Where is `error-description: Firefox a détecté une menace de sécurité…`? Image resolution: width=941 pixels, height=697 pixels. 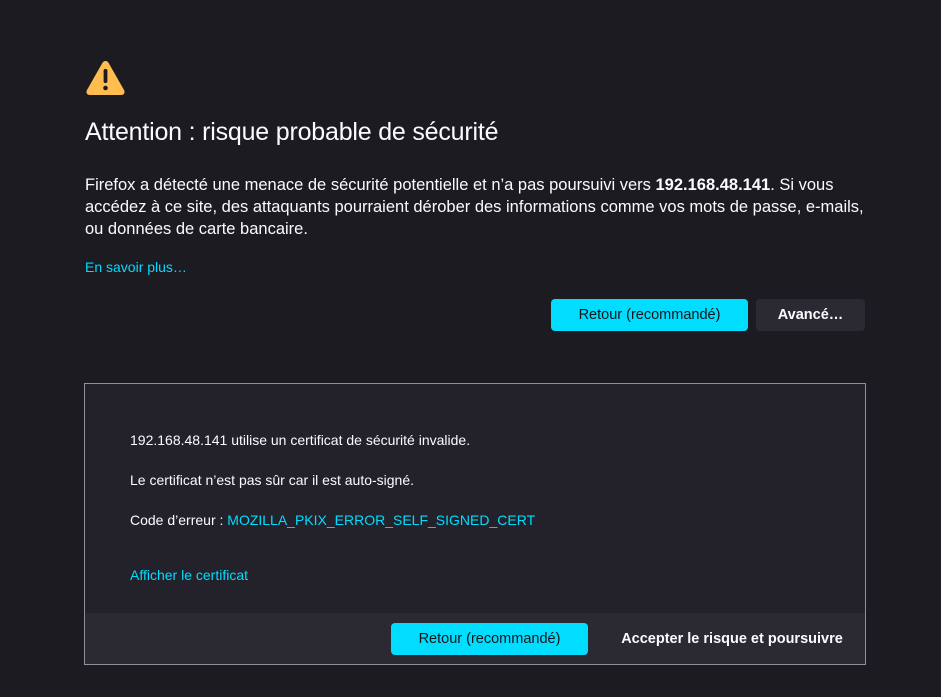
error-description: Firefox a détecté une menace de sécurité… is located at coordinates (475, 207).